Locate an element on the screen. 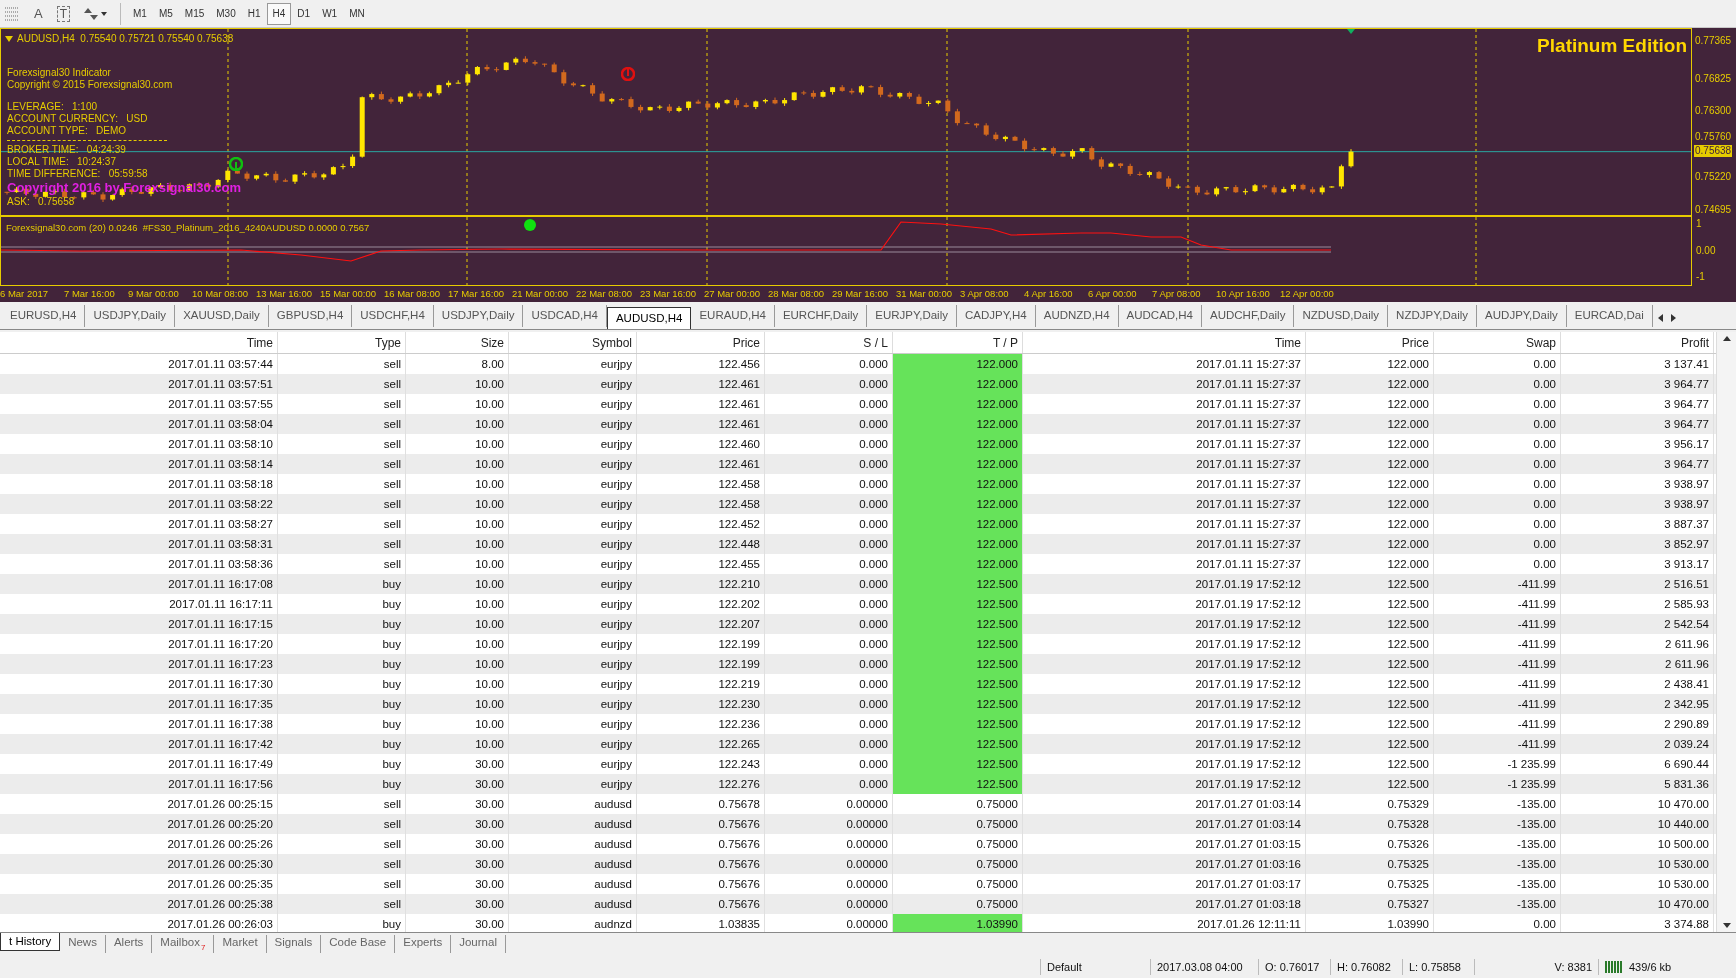 Image resolution: width=1736 pixels, height=978 pixels. timeframe-button: M30 is located at coordinates (226, 13).